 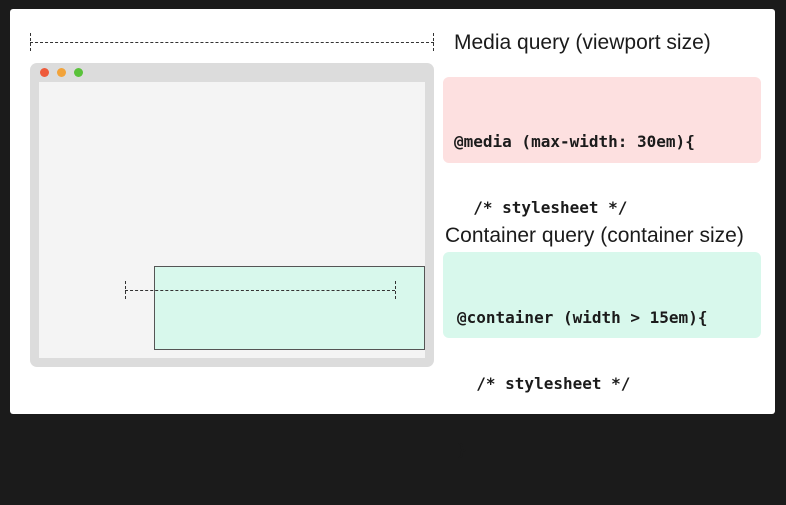 What do you see at coordinates (289, 308) in the screenshot?
I see `container-element` at bounding box center [289, 308].